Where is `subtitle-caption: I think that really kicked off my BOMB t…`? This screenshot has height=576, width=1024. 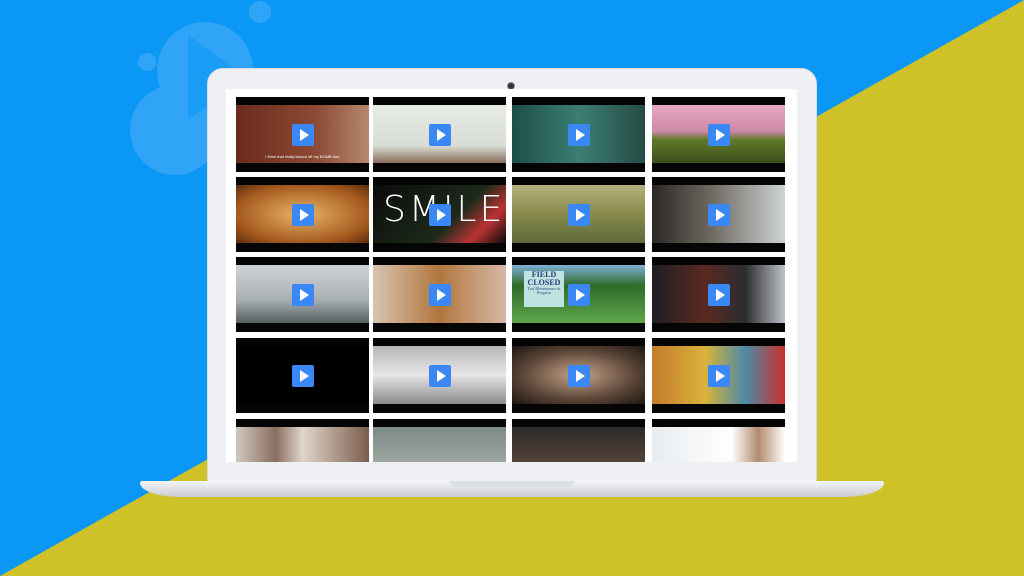
subtitle-caption: I think that really kicked off my BOMB t… is located at coordinates (302, 156).